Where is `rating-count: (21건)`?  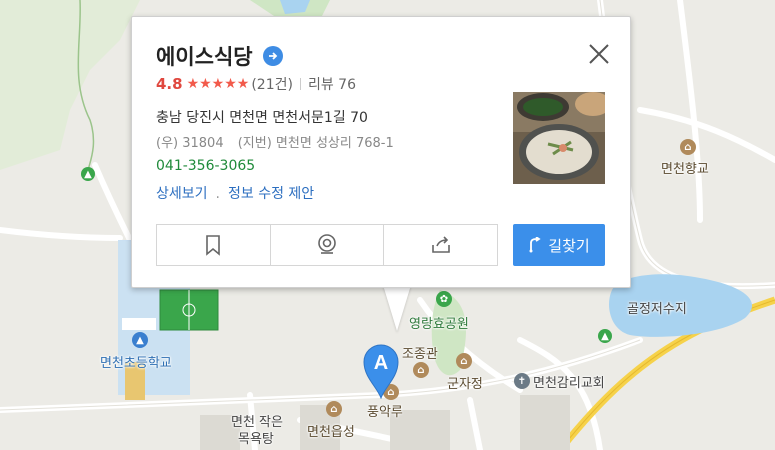 rating-count: (21건) is located at coordinates (272, 84).